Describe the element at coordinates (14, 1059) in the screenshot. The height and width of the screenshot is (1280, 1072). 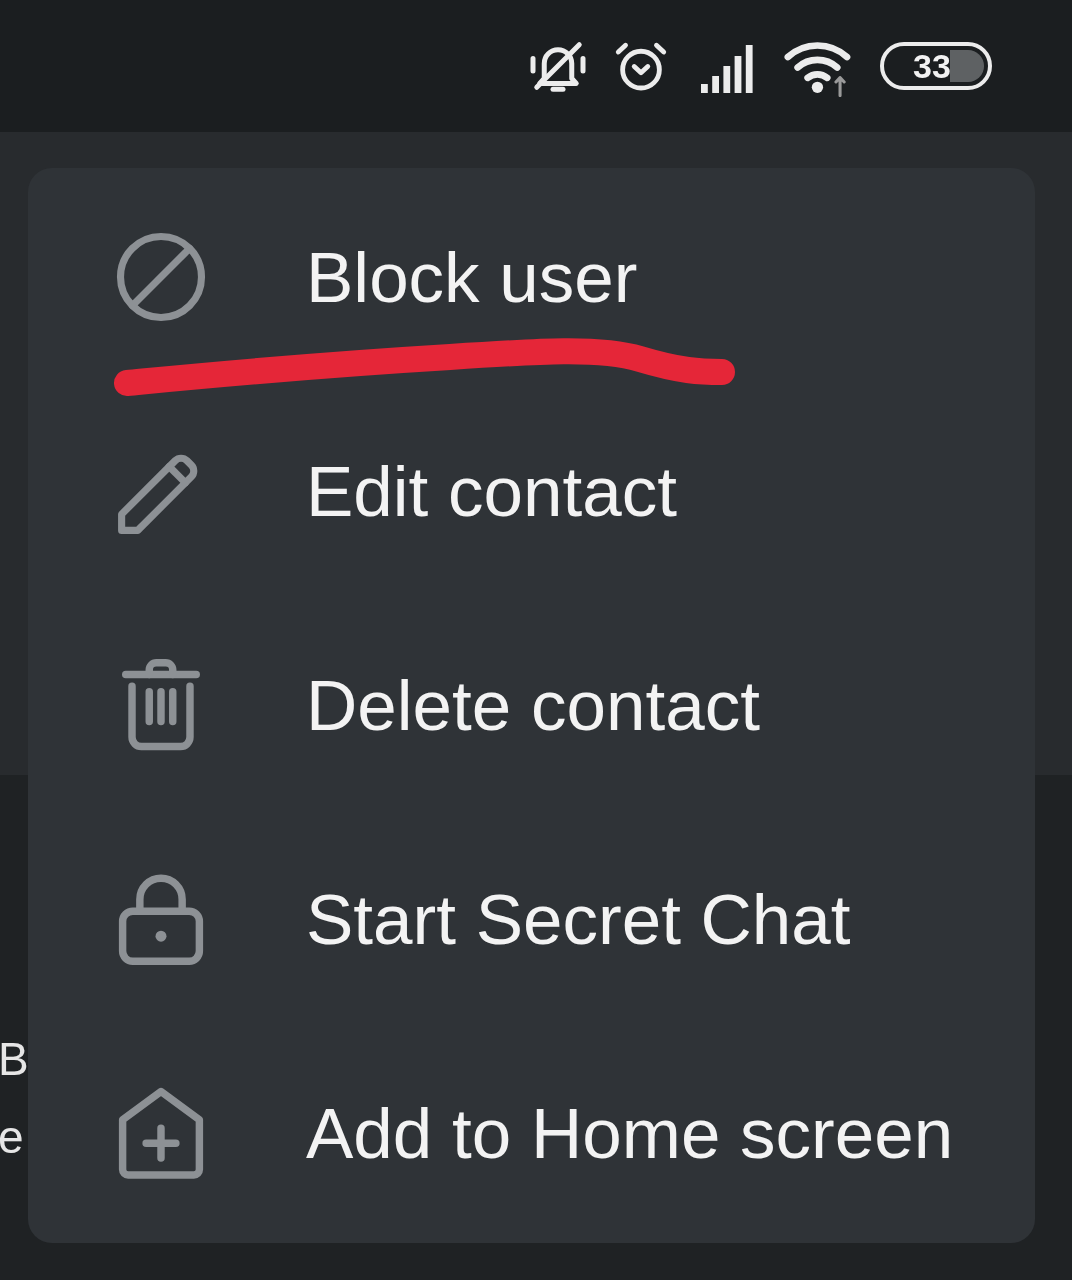
I see `partial-text: B` at that location.